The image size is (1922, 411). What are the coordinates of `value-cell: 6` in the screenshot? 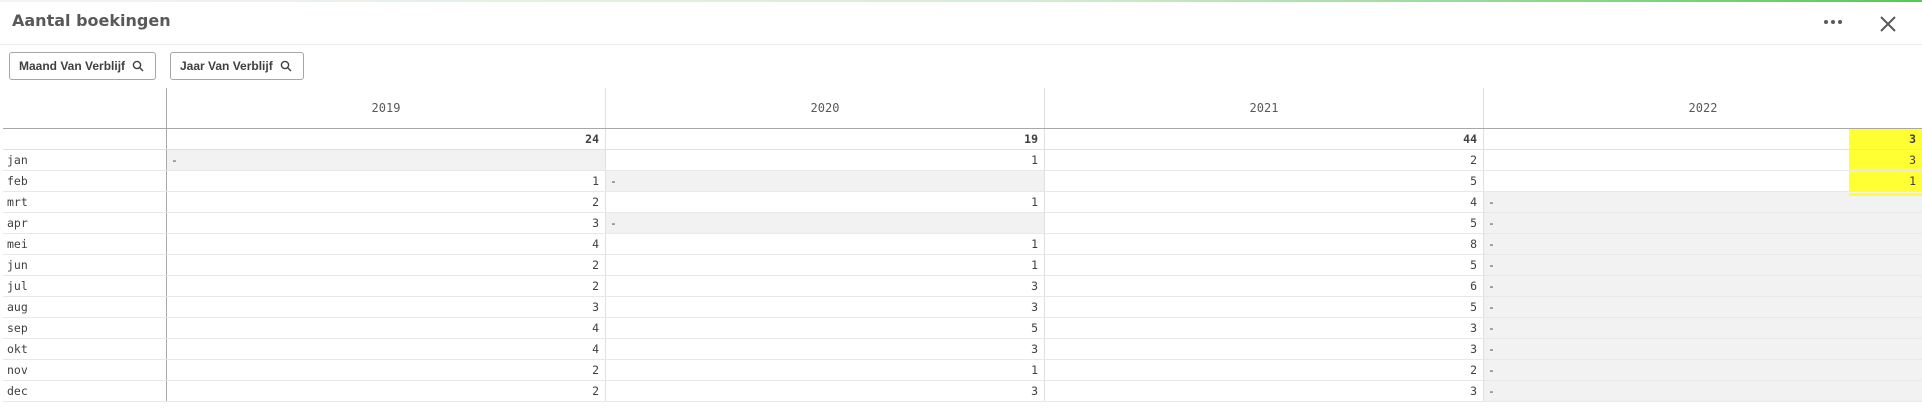 It's located at (1263, 286).